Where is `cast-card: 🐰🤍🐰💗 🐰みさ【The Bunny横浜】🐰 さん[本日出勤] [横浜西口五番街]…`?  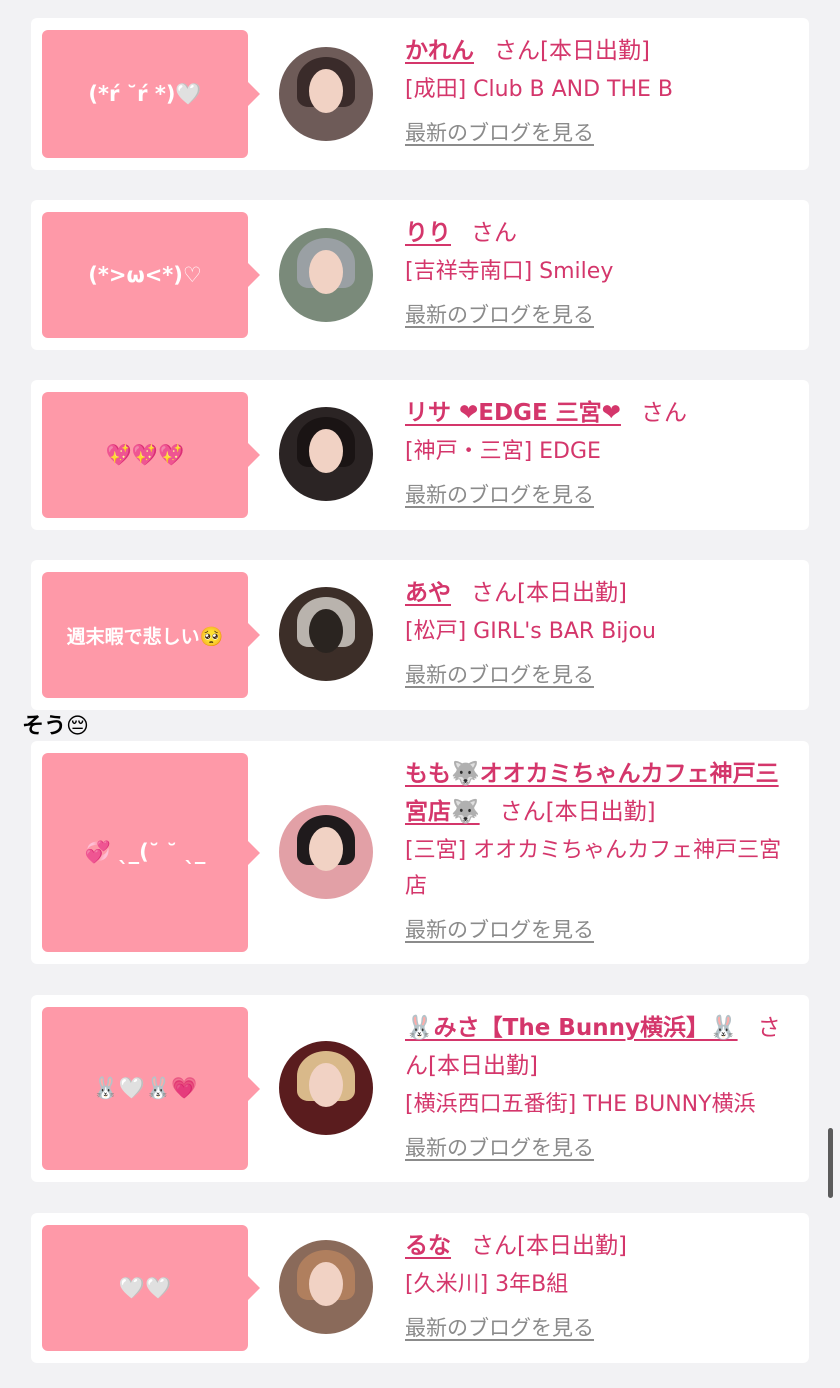 cast-card: 🐰🤍🐰💗 🐰みさ【The Bunny横浜】🐰 さん[本日出勤] [横浜西口五番街]… is located at coordinates (420, 1088).